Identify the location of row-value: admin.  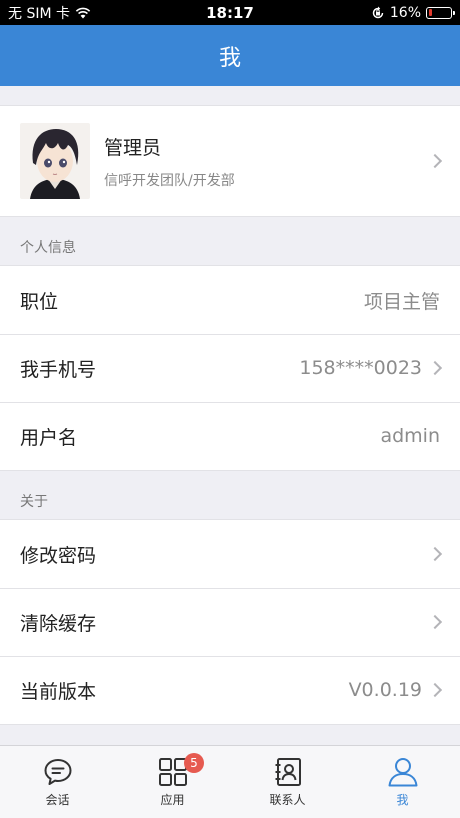
(410, 436).